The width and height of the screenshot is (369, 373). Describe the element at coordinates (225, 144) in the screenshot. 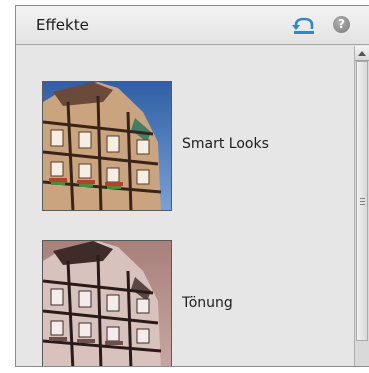

I see `effect-label: Smart Looks` at that location.